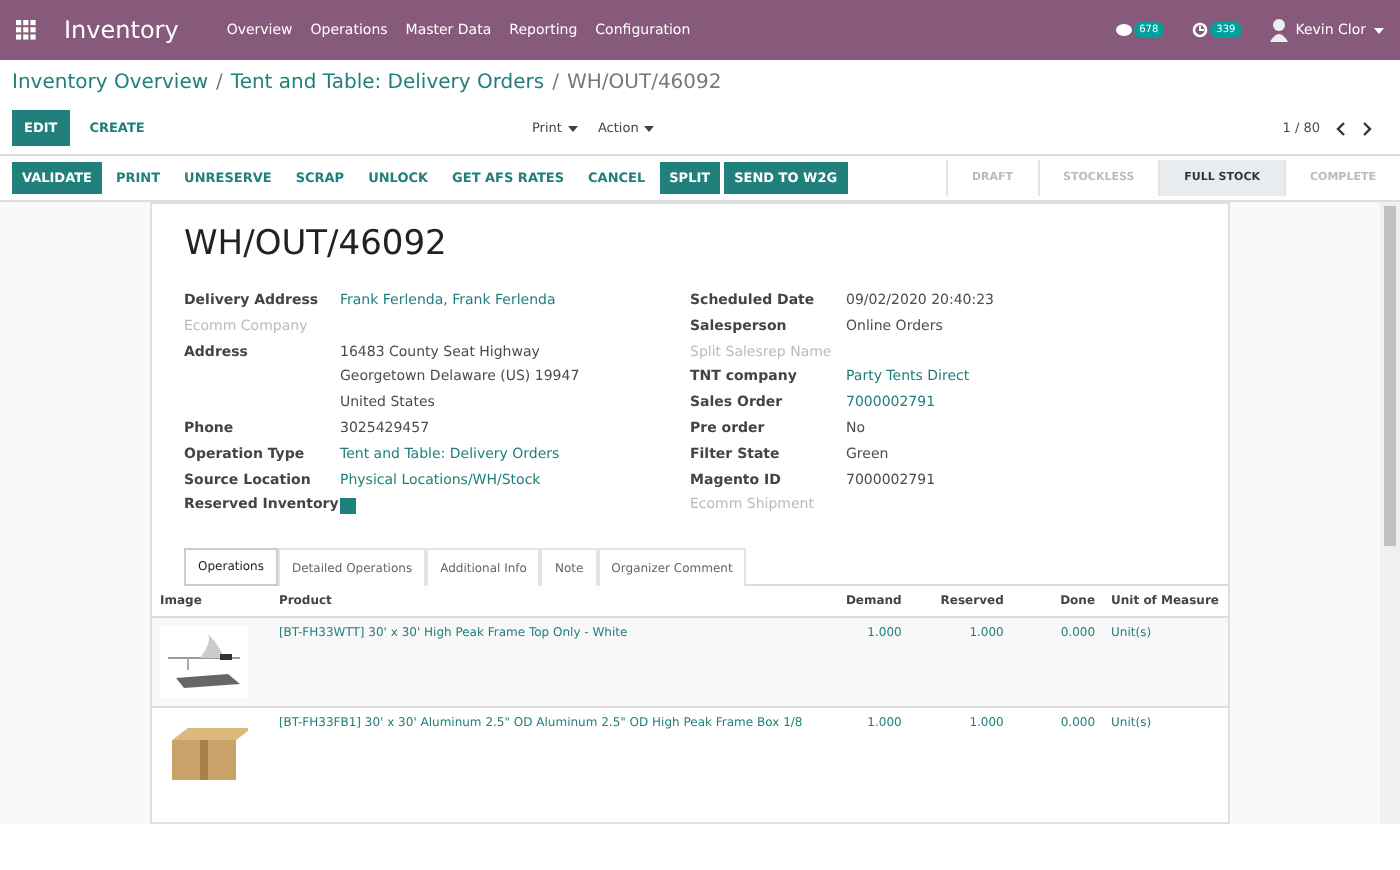 The height and width of the screenshot is (870, 1400). I want to click on breadcrumb-item: WH/OUT/46092, so click(644, 83).